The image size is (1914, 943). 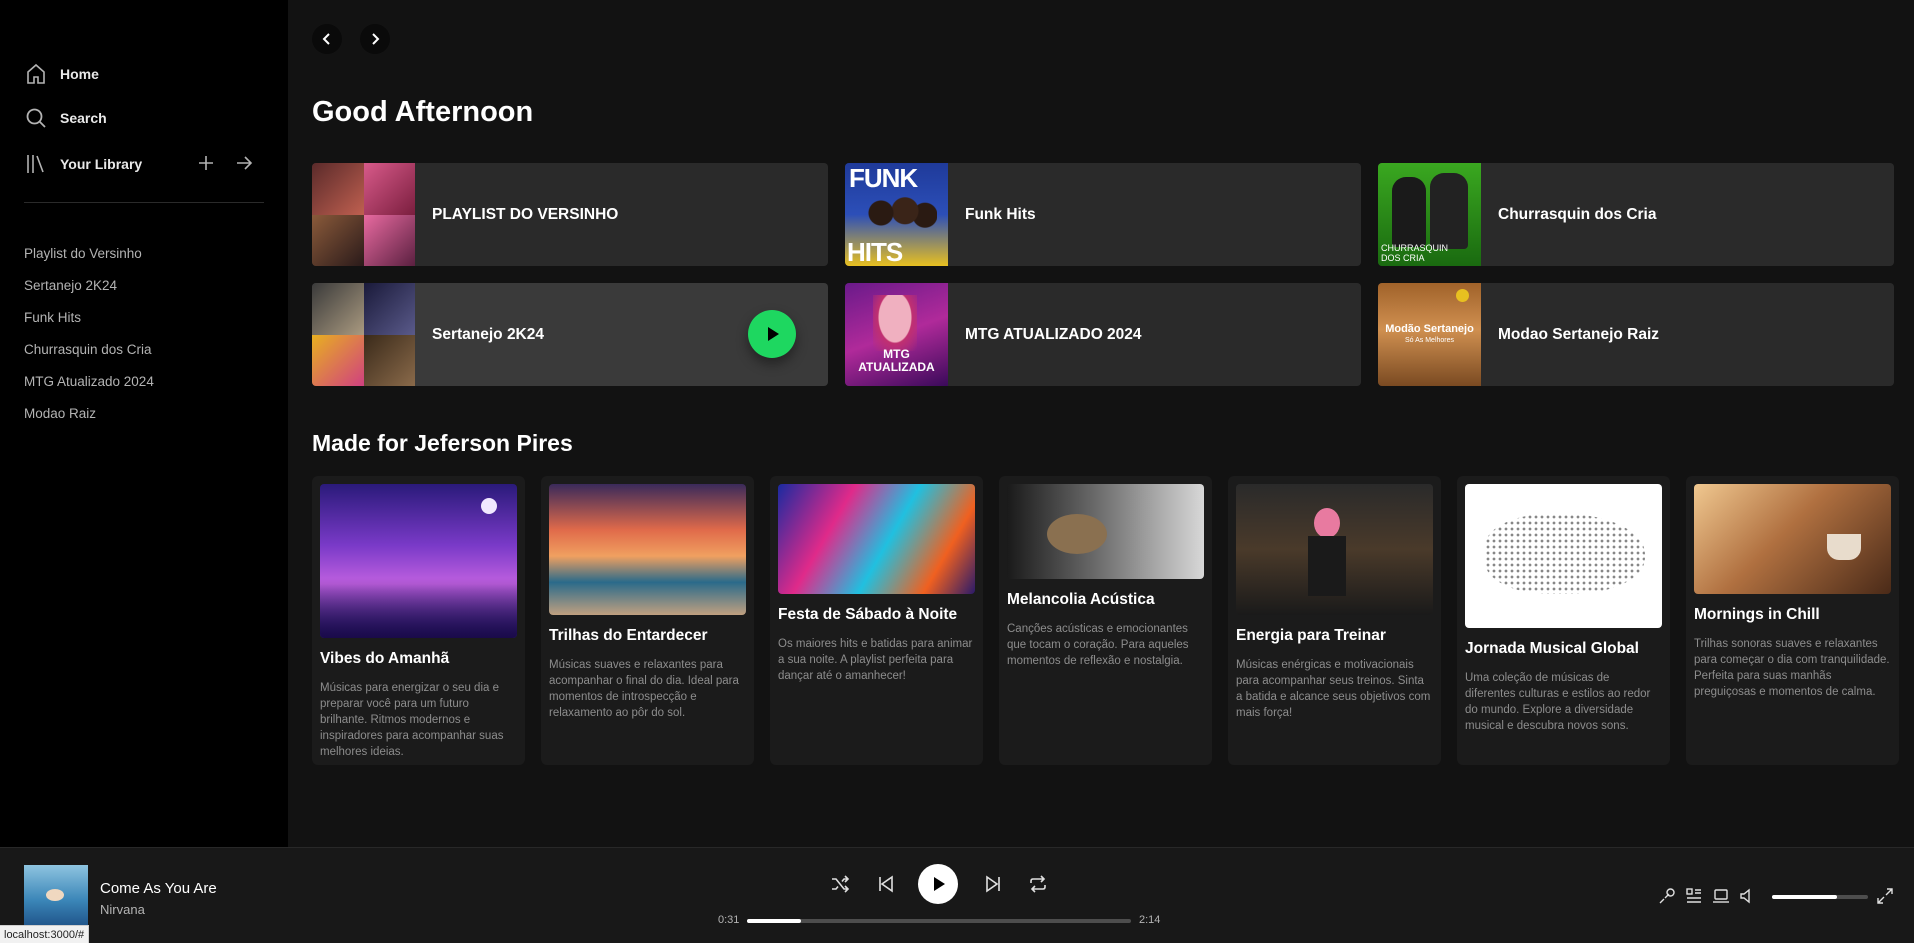 I want to click on library-icon, so click(x=35, y=164).